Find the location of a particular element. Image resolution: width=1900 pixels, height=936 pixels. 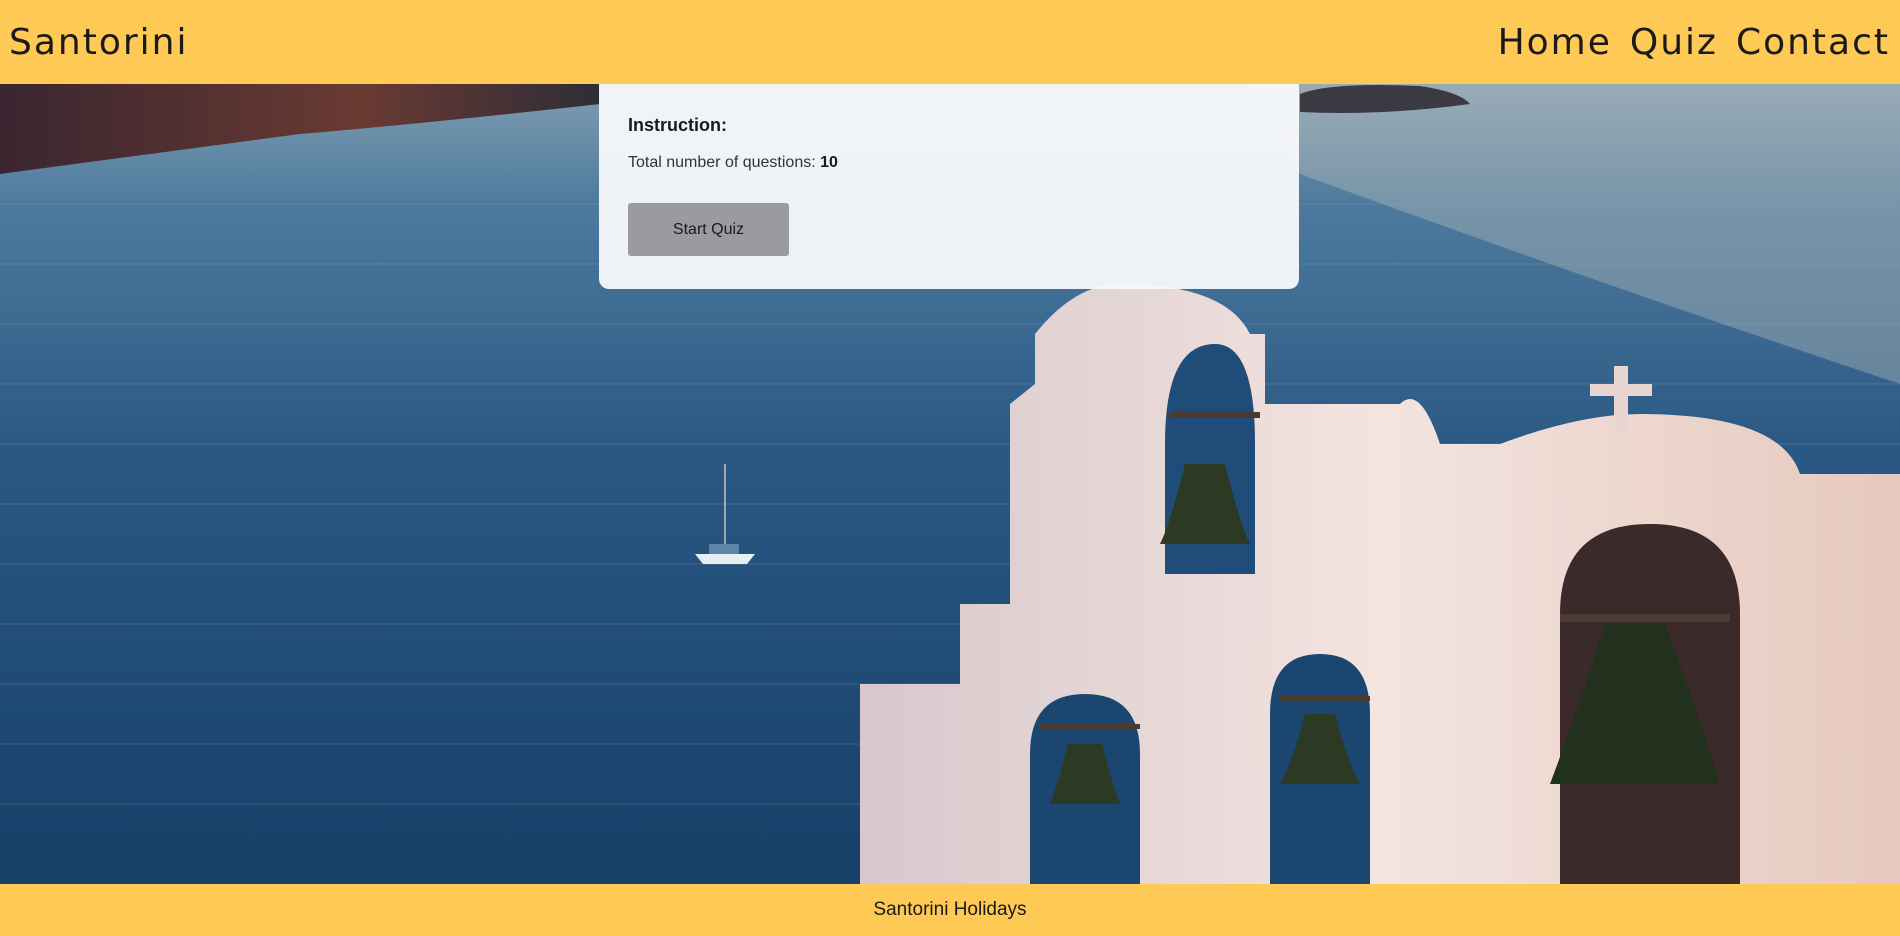

nav-home-link: Home is located at coordinates (1555, 42).